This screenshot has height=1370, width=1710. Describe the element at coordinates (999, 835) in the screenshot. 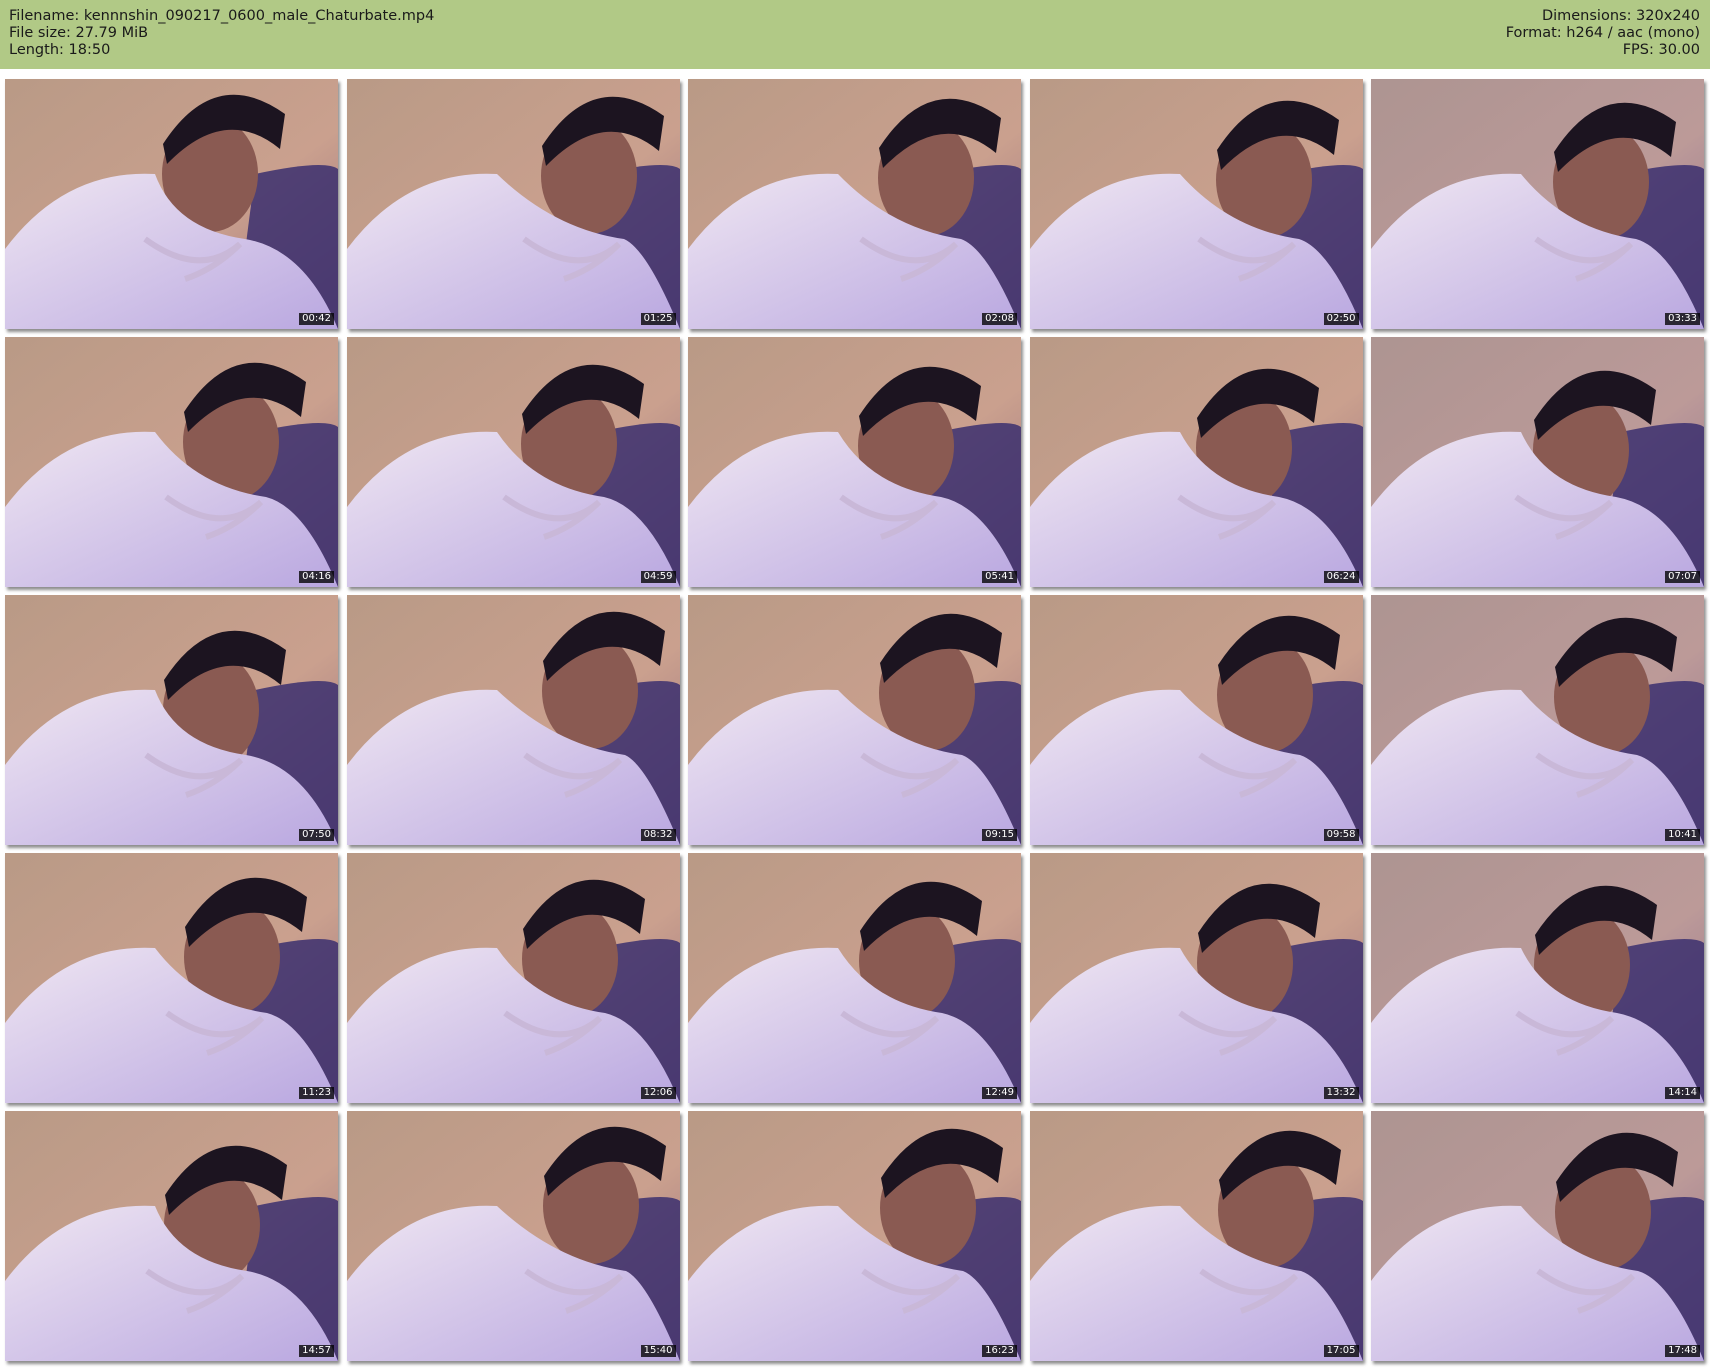

I see `timestamp-label: 09:15` at that location.